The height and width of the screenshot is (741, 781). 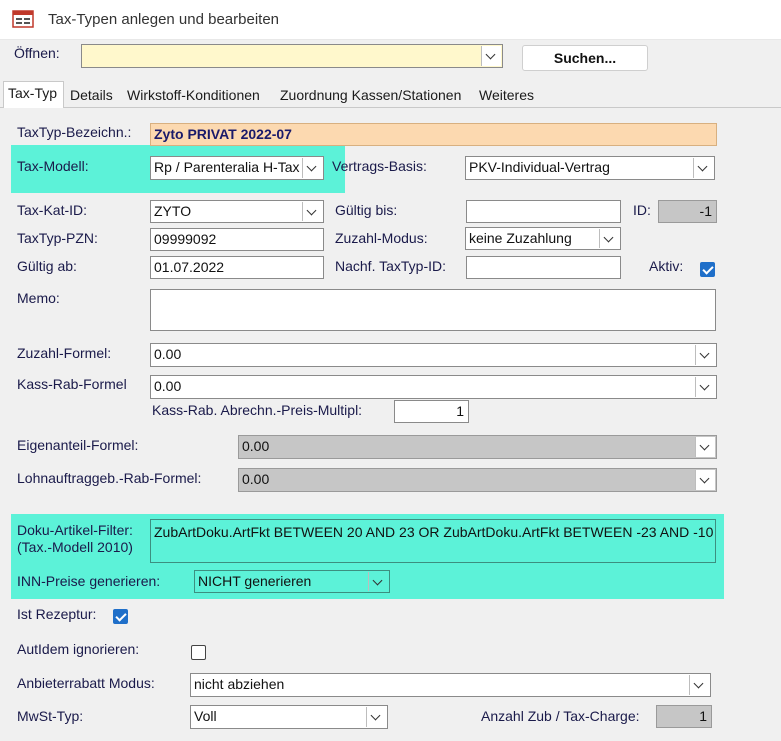 I want to click on vertragsbasis-value: PKV-Individual-Vertrag, so click(x=539, y=167).